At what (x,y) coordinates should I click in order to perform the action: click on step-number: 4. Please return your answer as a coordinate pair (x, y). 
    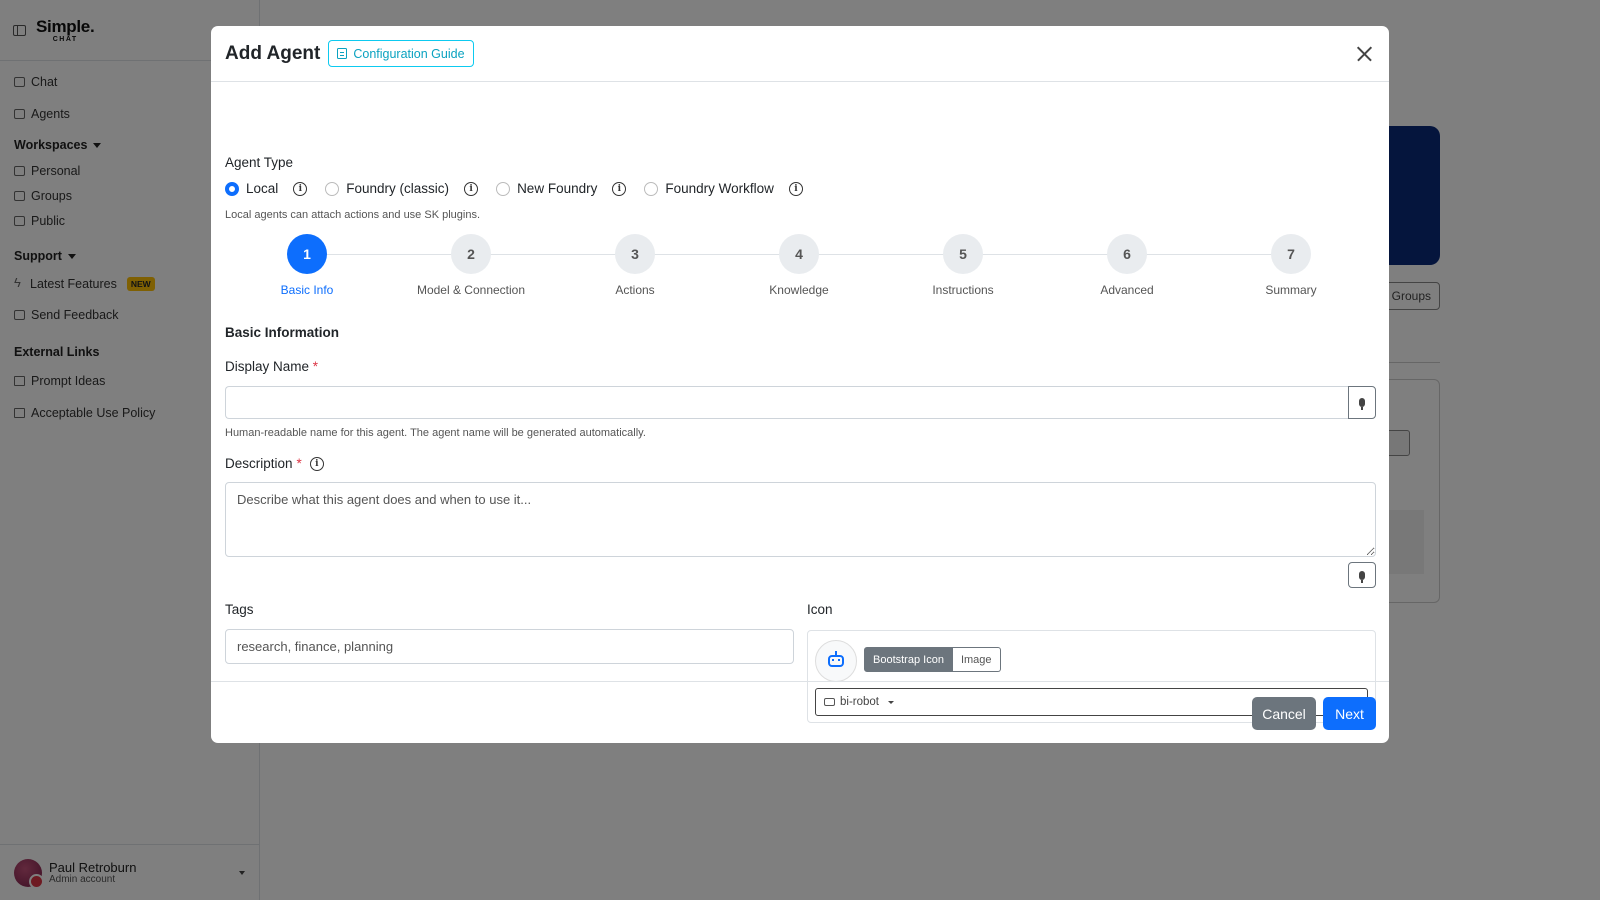
    Looking at the image, I should click on (799, 254).